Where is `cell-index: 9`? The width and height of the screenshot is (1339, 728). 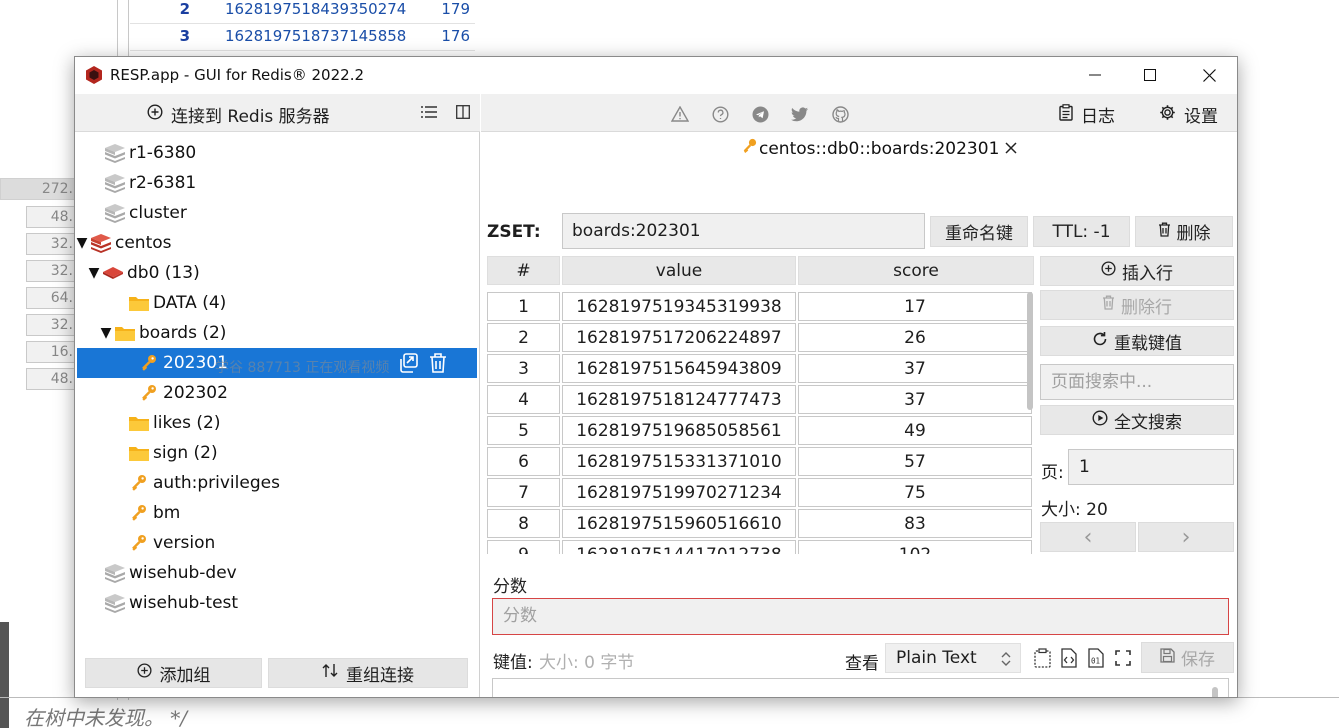 cell-index: 9 is located at coordinates (523, 547).